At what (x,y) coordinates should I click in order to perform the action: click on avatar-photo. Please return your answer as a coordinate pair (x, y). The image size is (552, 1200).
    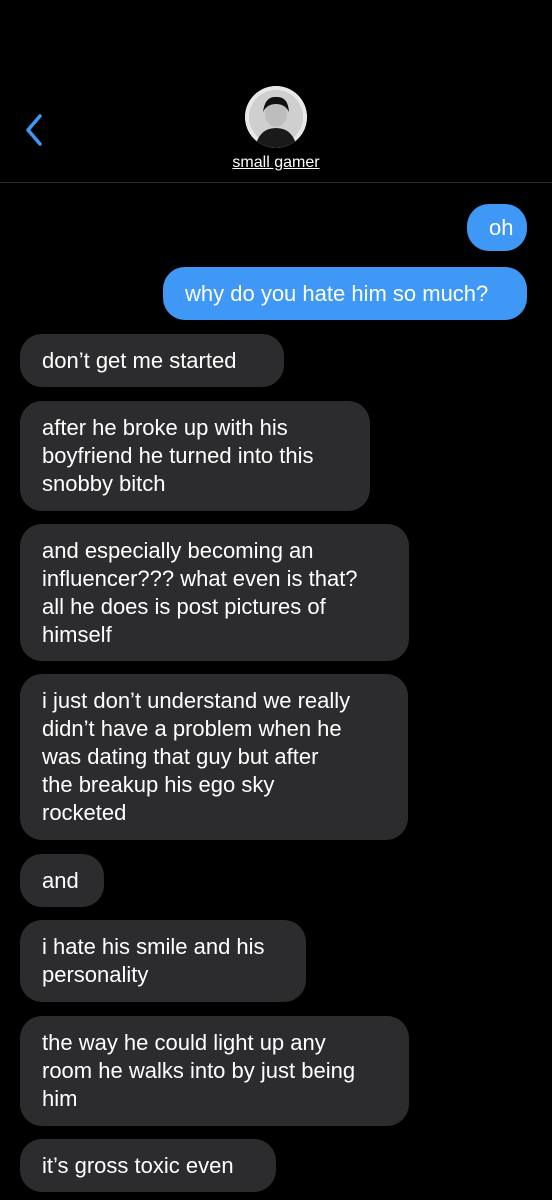
    Looking at the image, I should click on (276, 117).